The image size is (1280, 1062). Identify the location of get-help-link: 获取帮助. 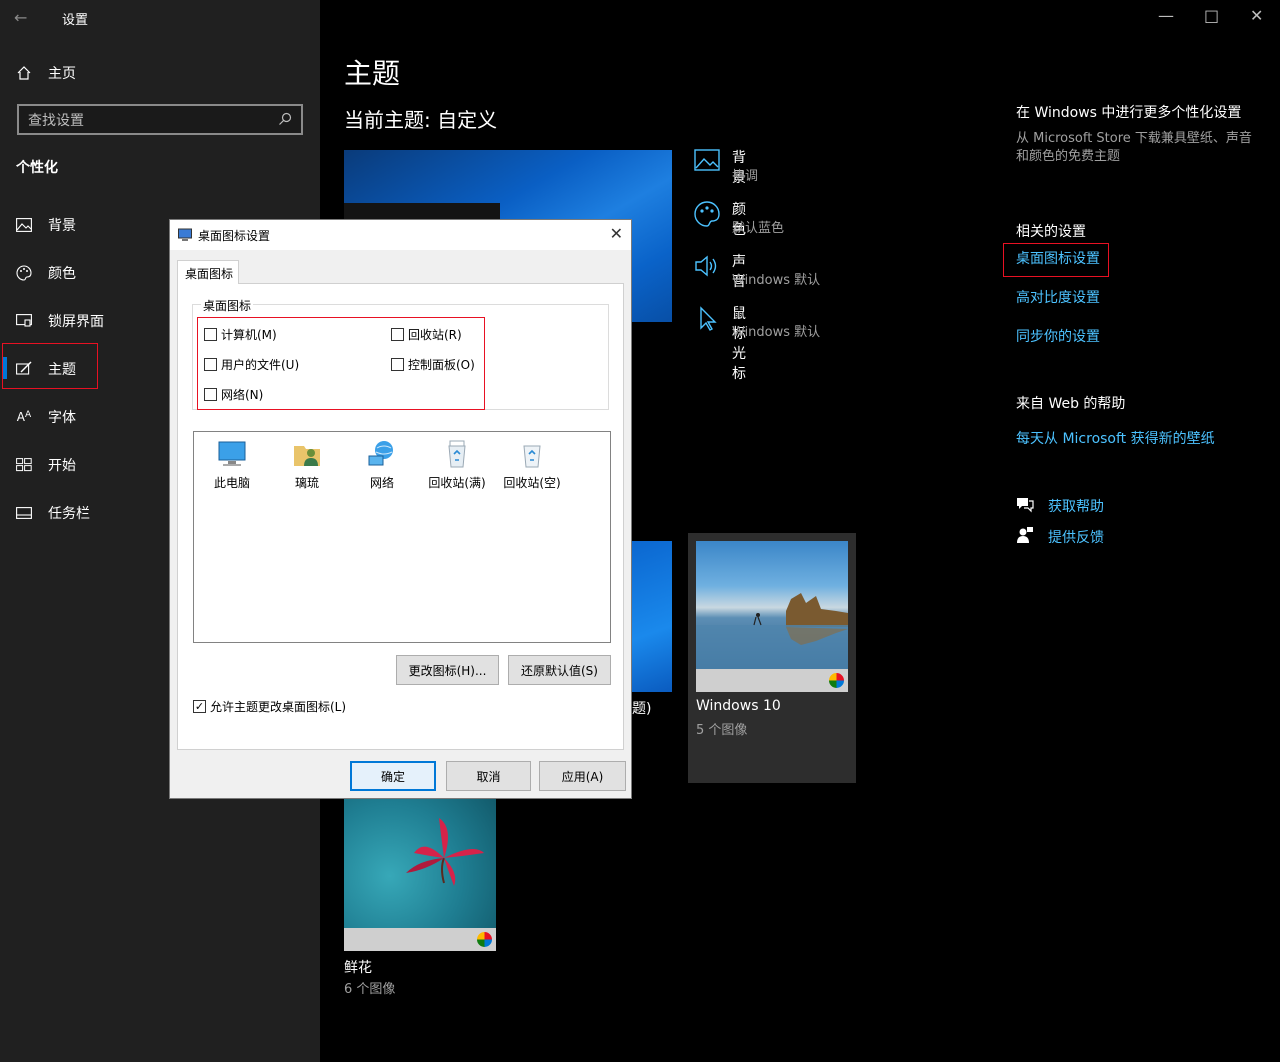
(1060, 506).